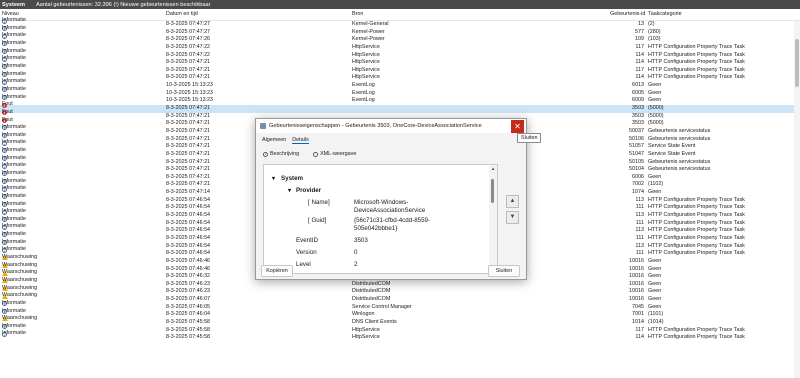  What do you see at coordinates (306, 252) in the screenshot?
I see `version-label: Version` at bounding box center [306, 252].